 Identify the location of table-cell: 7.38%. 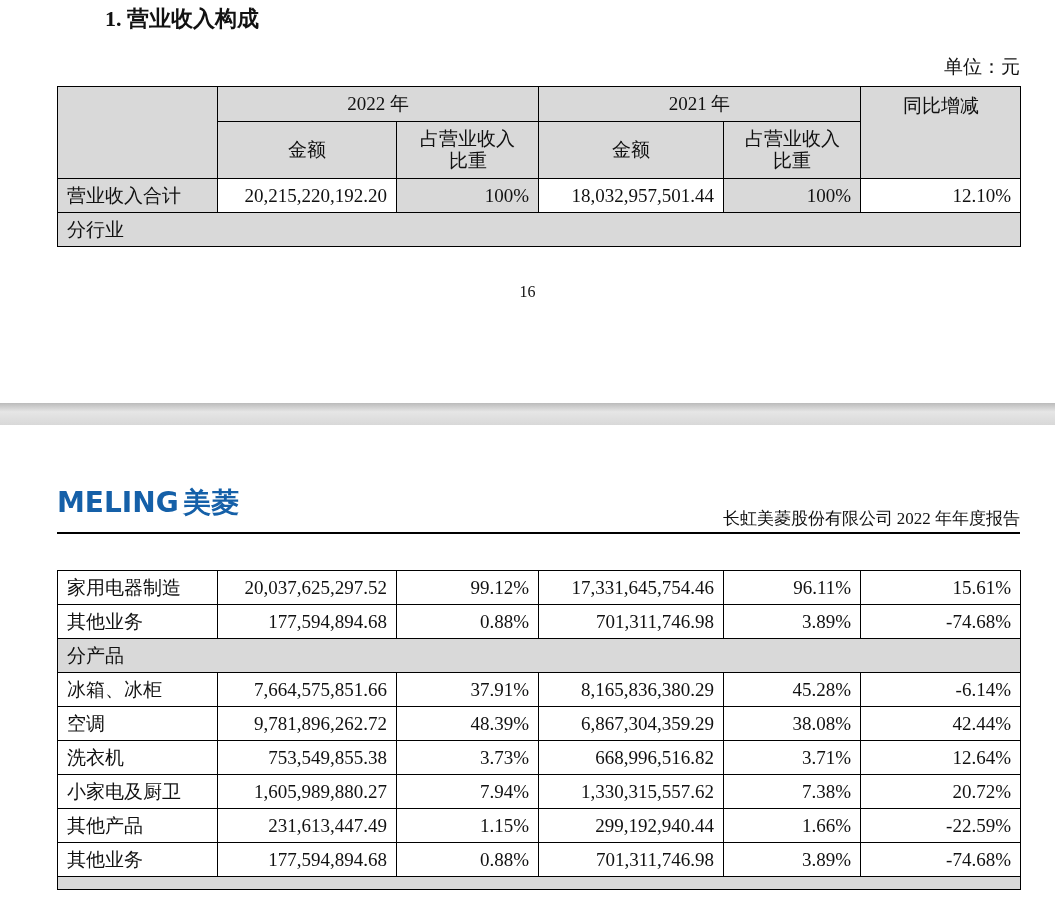
(792, 791).